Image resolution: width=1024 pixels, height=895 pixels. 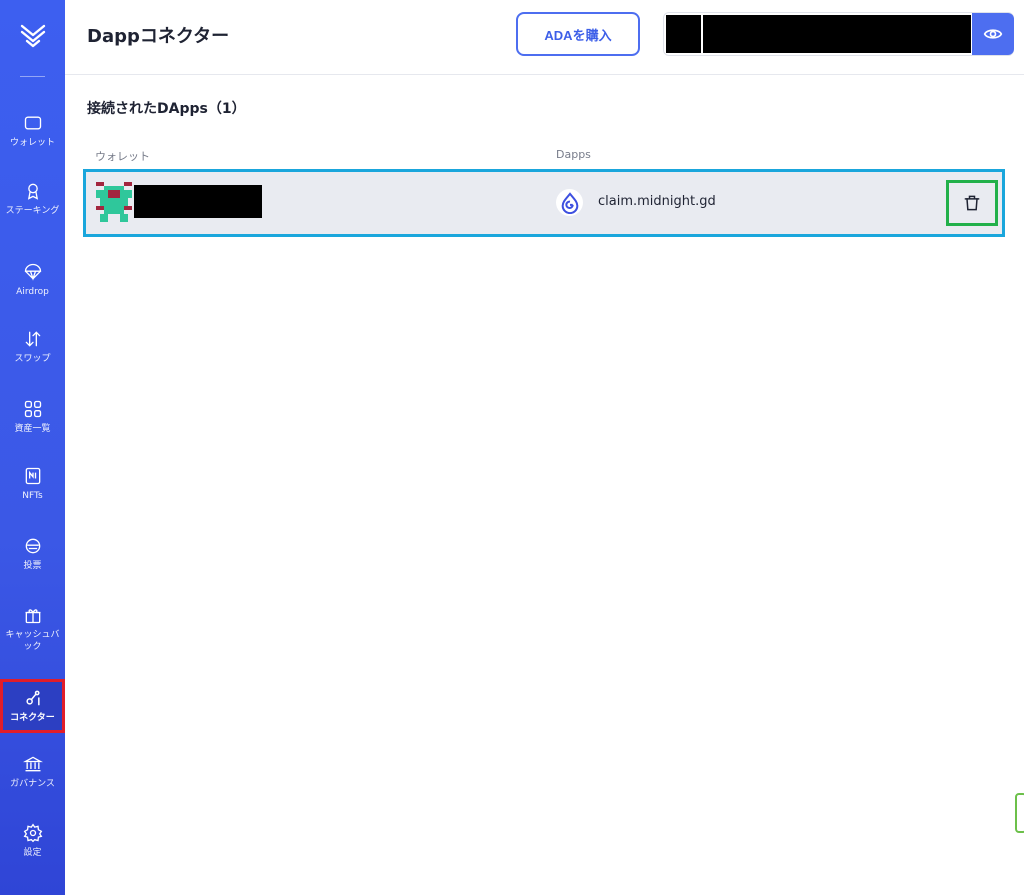 I want to click on sidebar-item-label: ガバナンス, so click(x=32, y=784).